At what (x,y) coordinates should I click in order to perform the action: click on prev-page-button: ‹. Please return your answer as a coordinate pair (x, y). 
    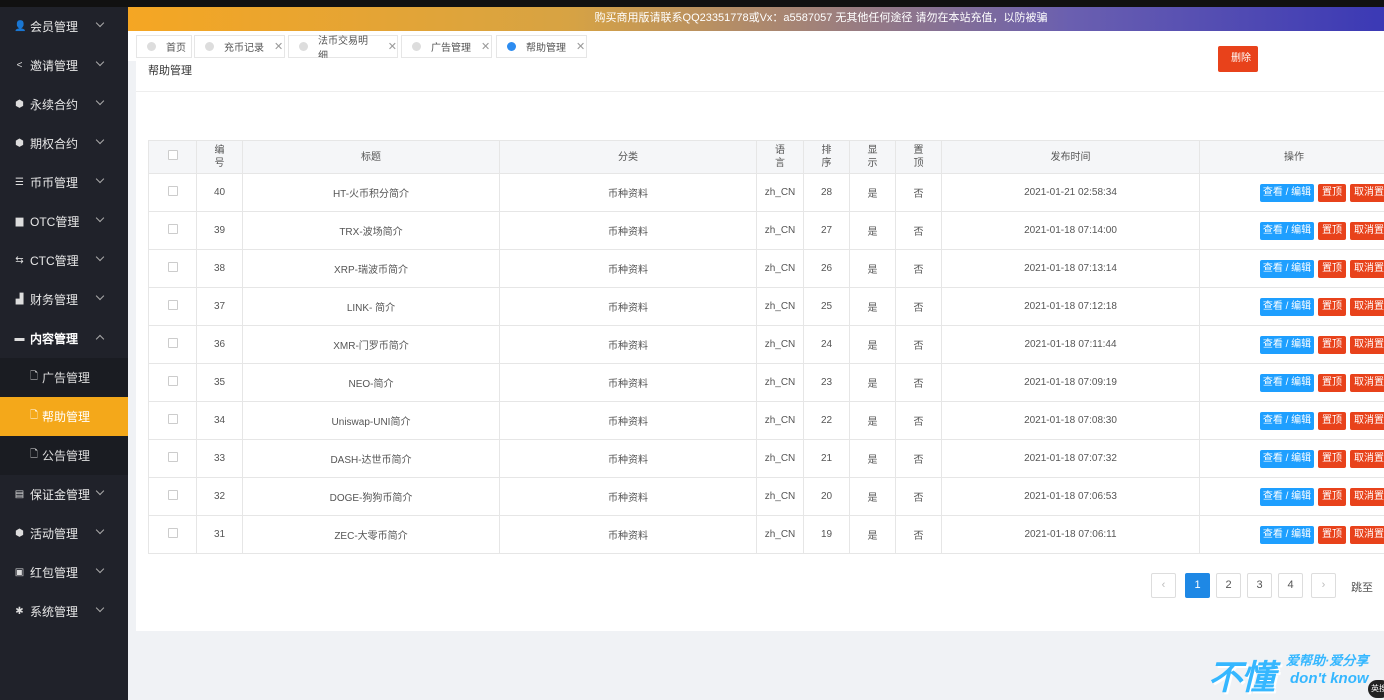
    Looking at the image, I should click on (1163, 585).